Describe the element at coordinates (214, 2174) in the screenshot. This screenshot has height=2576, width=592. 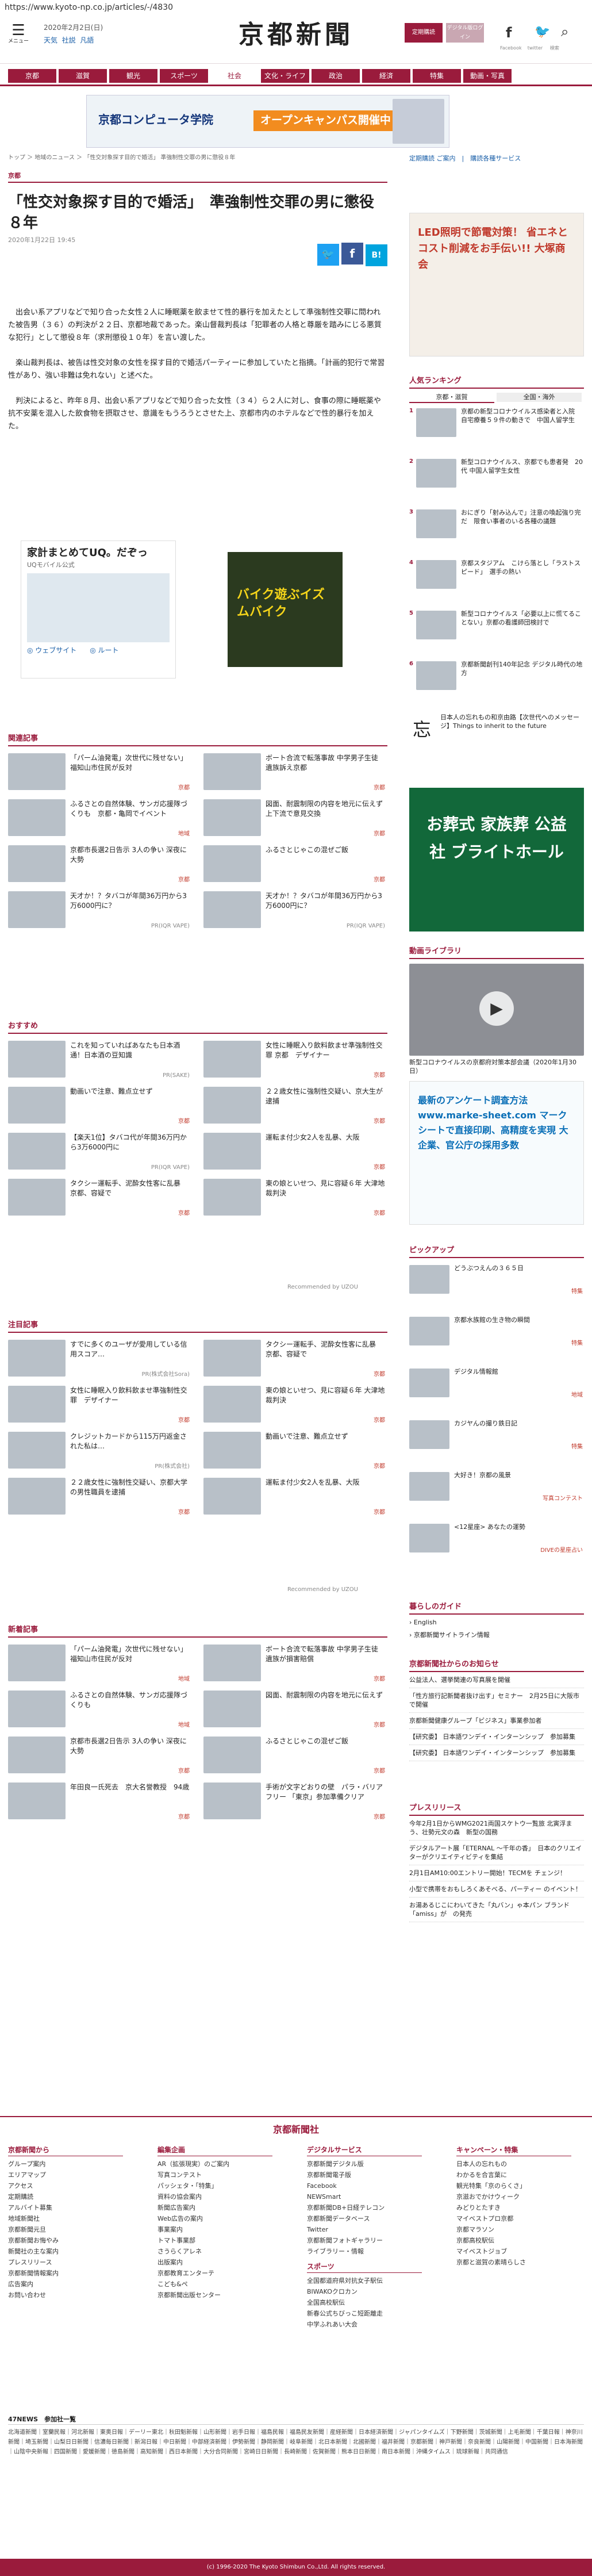
I see `footer-link: 写真コンテスト` at that location.